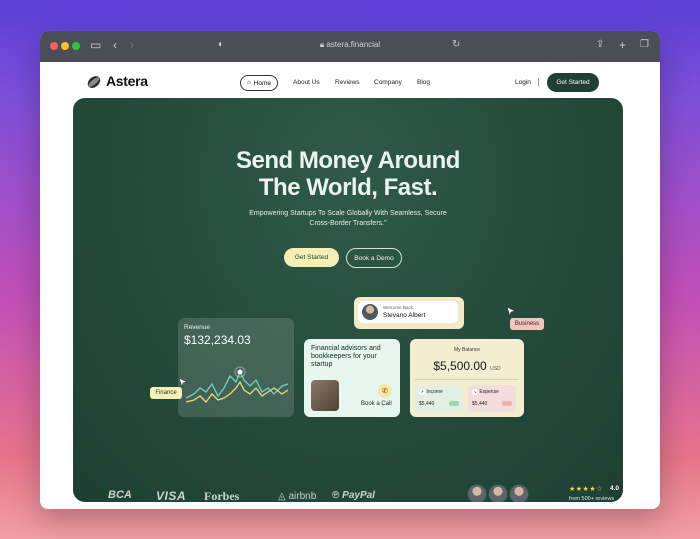 This screenshot has height=539, width=700. I want to click on hero-title-line2: The World, Fast., so click(348, 187).